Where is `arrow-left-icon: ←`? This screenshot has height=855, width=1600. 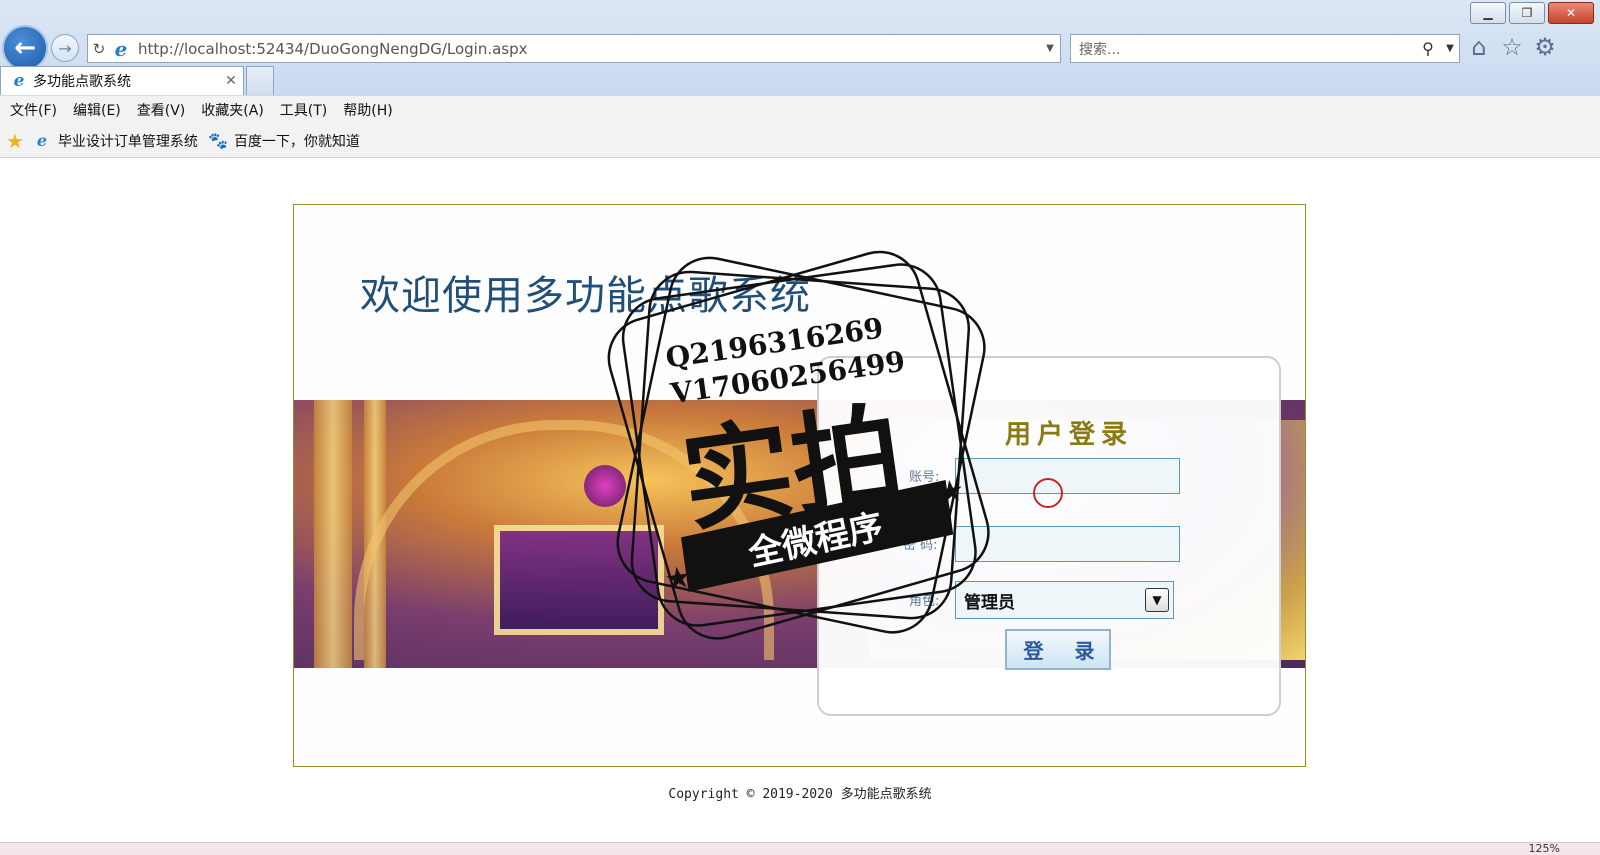
arrow-left-icon: ← is located at coordinates (25, 48).